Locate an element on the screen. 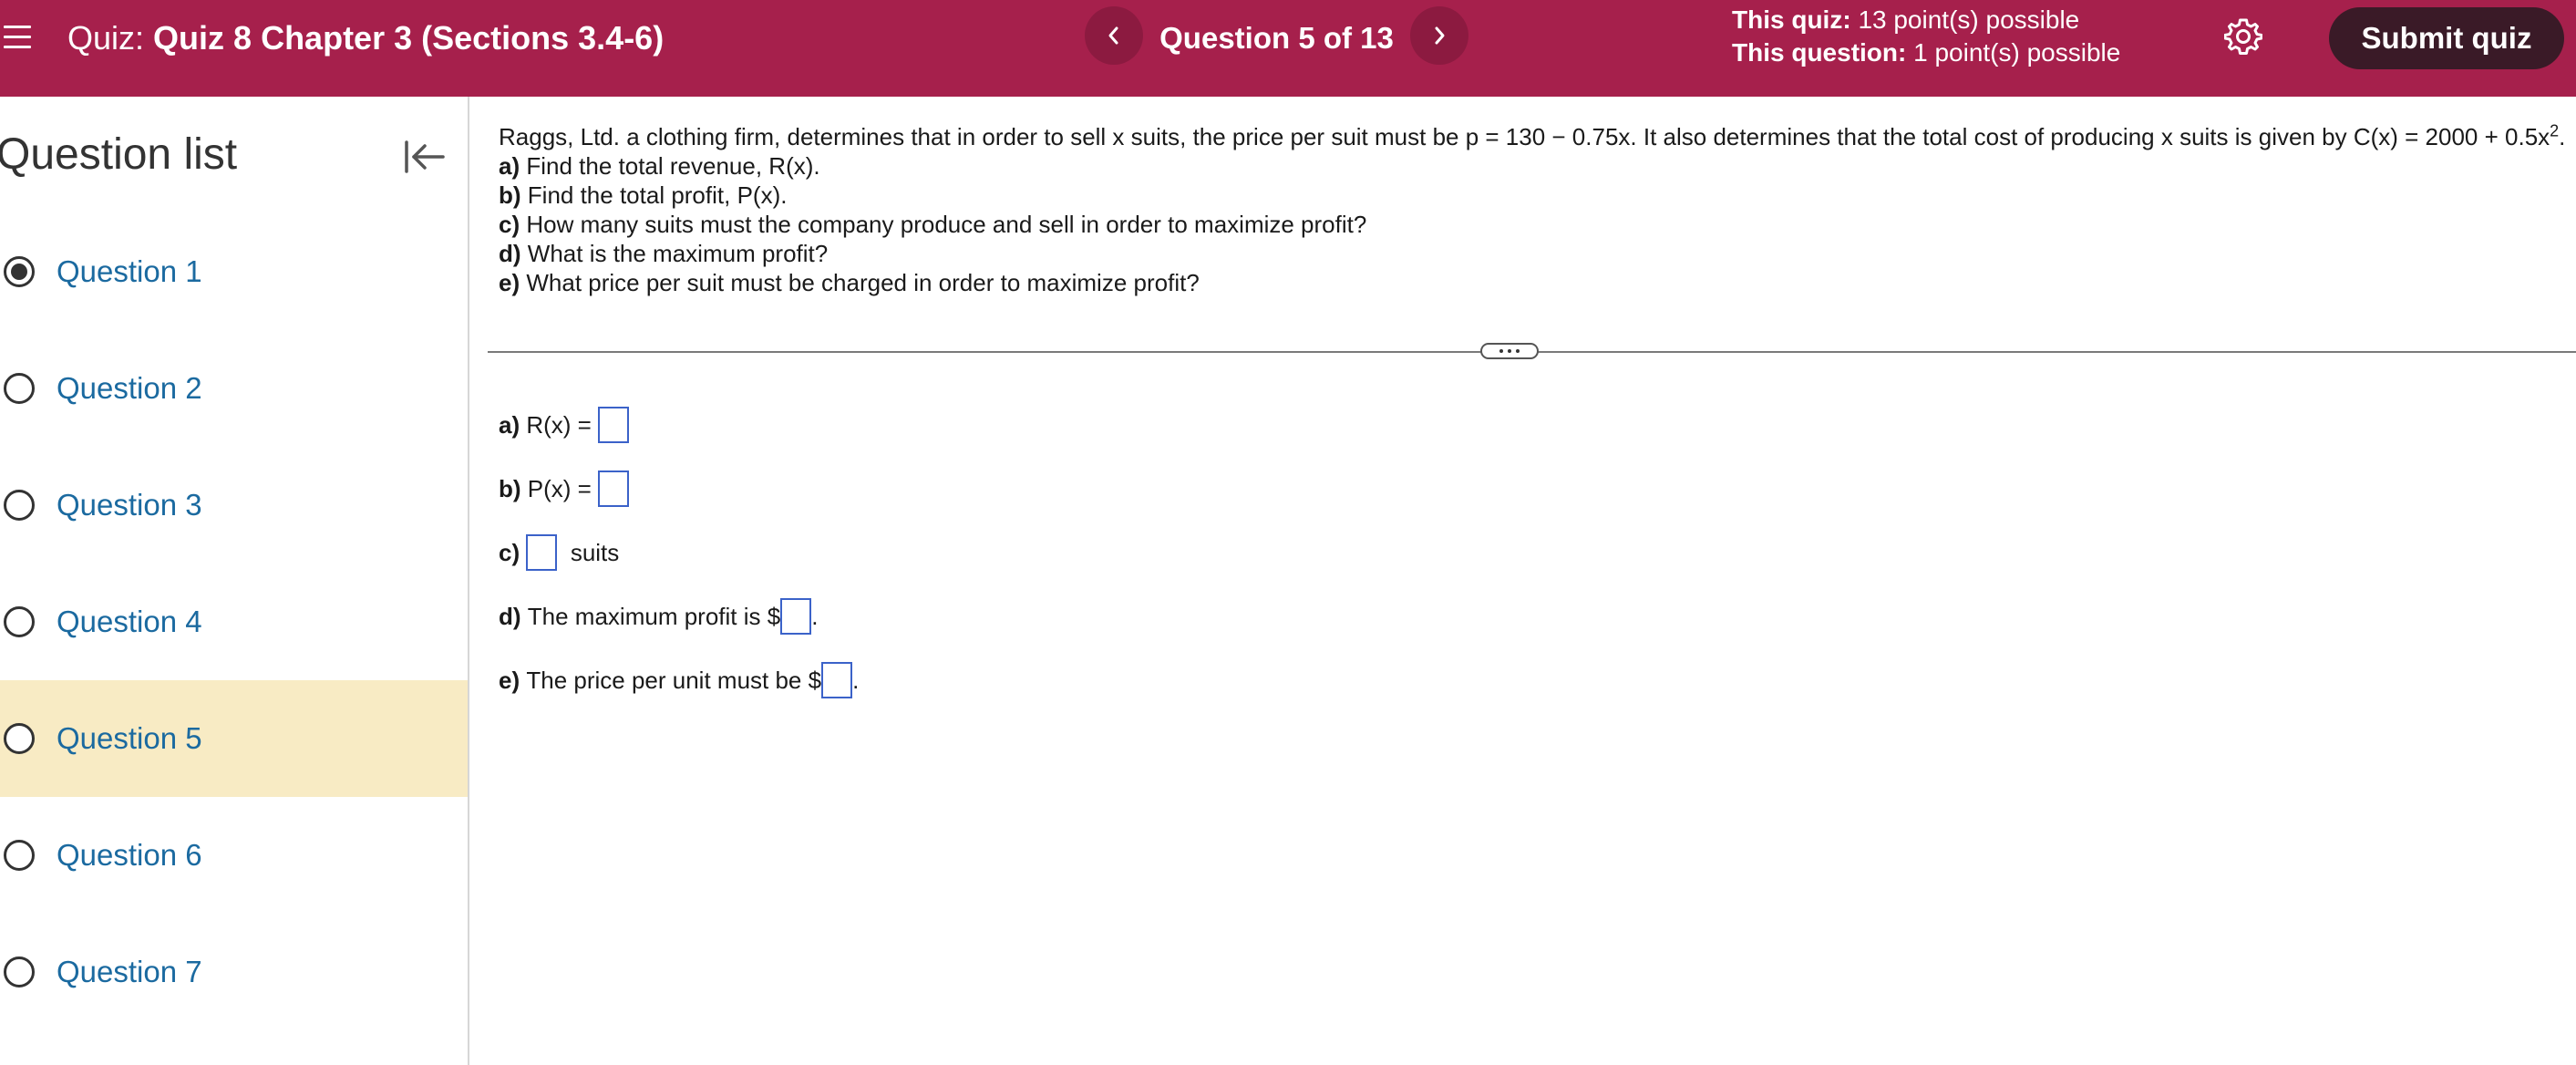 The height and width of the screenshot is (1065, 2576). answer-label: P(x) = is located at coordinates (559, 488).